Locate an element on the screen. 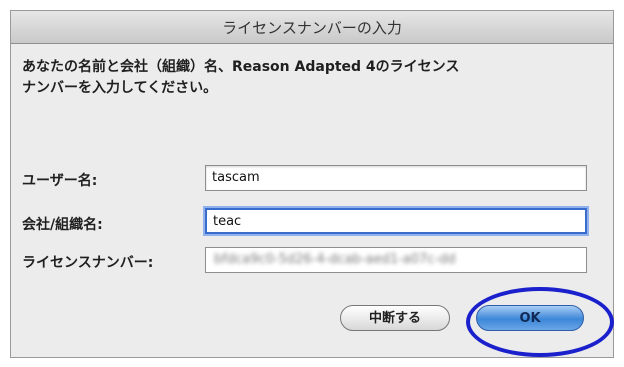  dialog-title: ライセンスナンバーの入力 is located at coordinates (312, 28).